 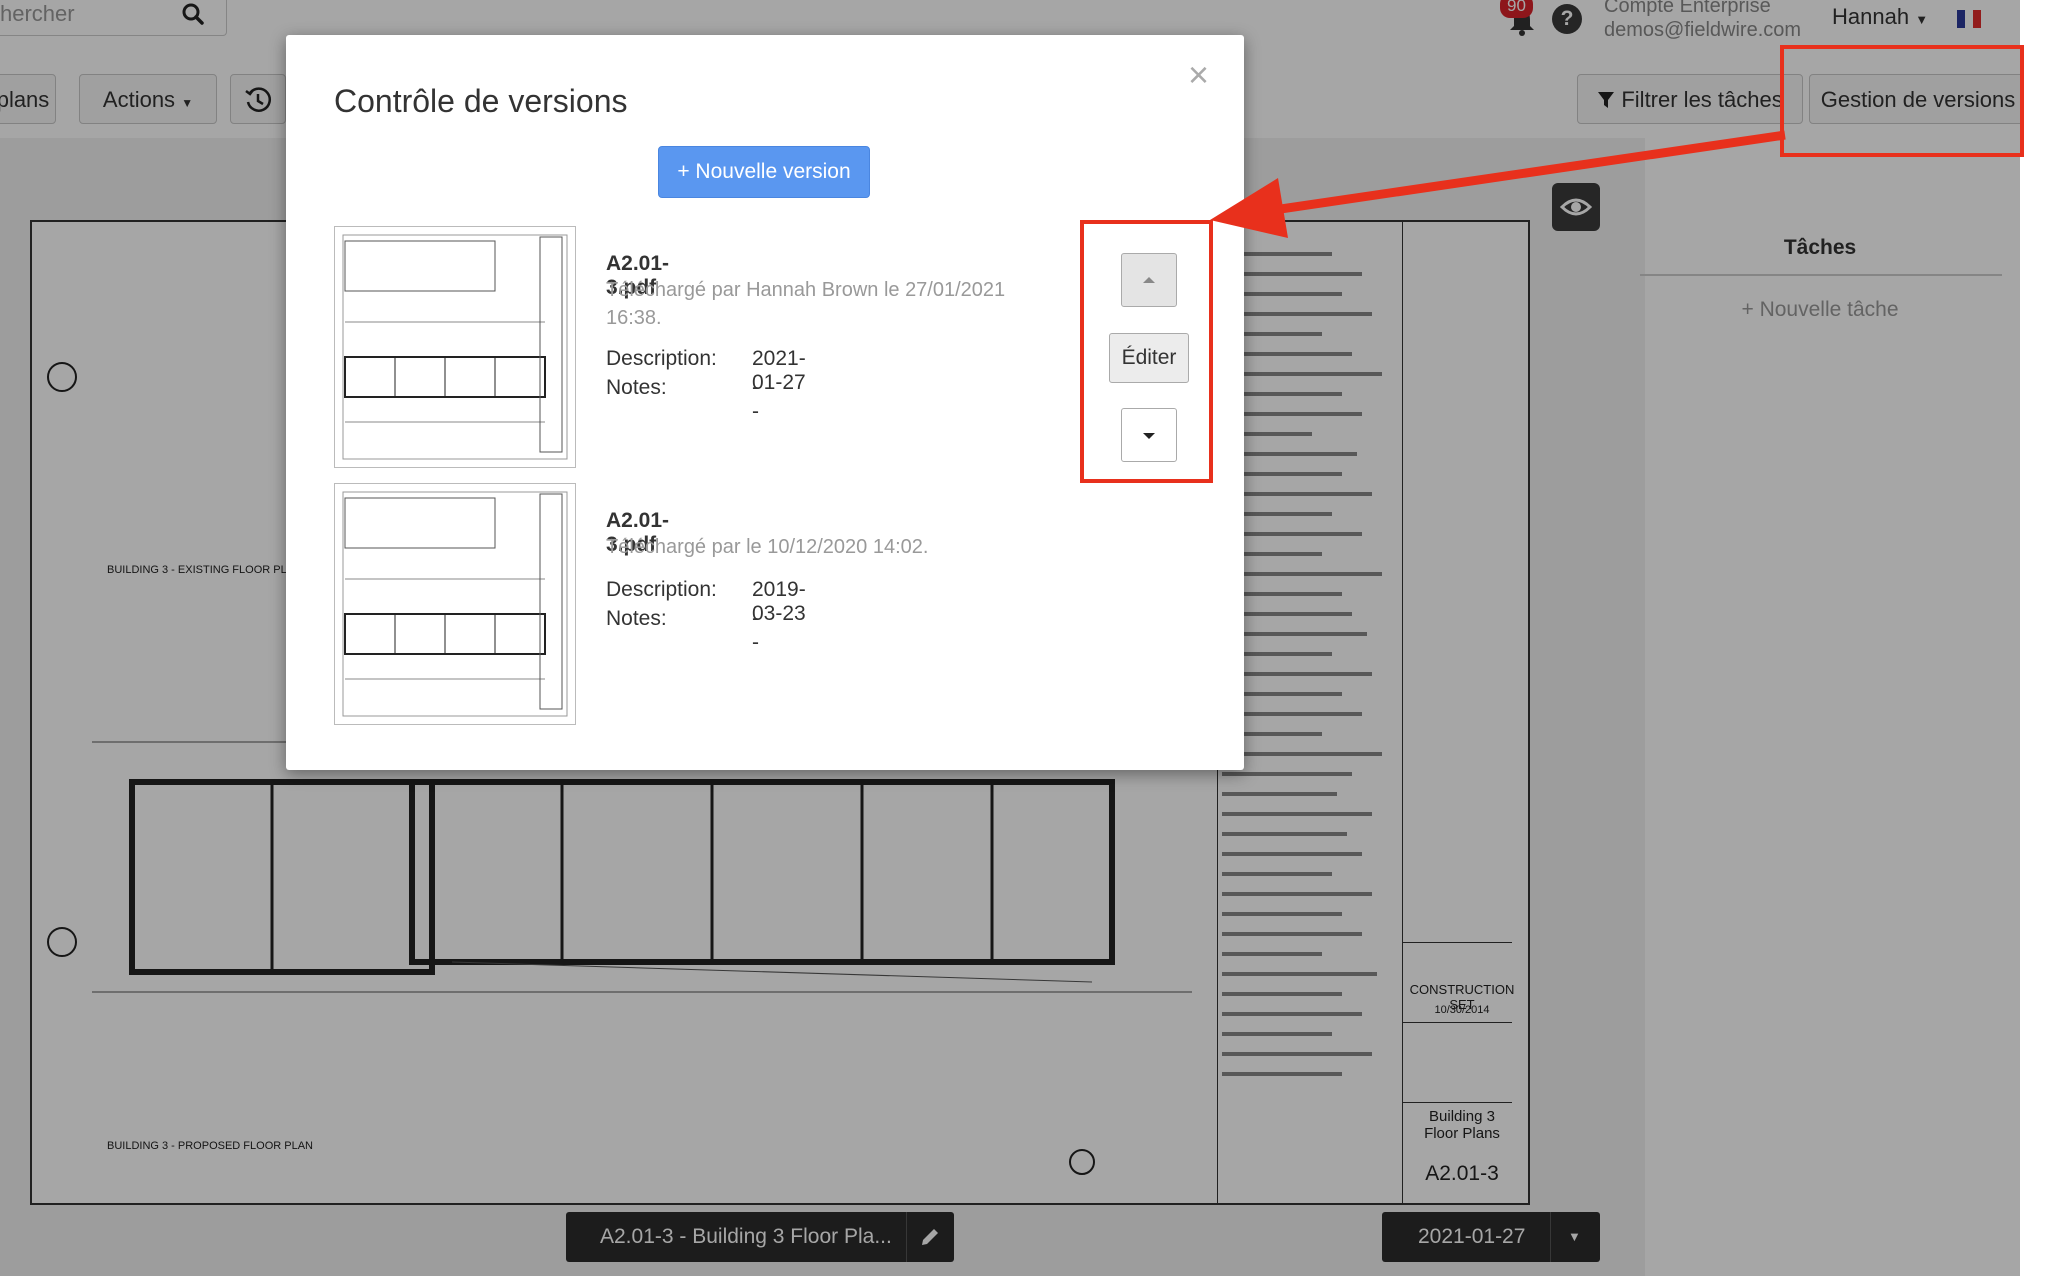 What do you see at coordinates (481, 101) in the screenshot?
I see `modal-title: Contrôle de versions` at bounding box center [481, 101].